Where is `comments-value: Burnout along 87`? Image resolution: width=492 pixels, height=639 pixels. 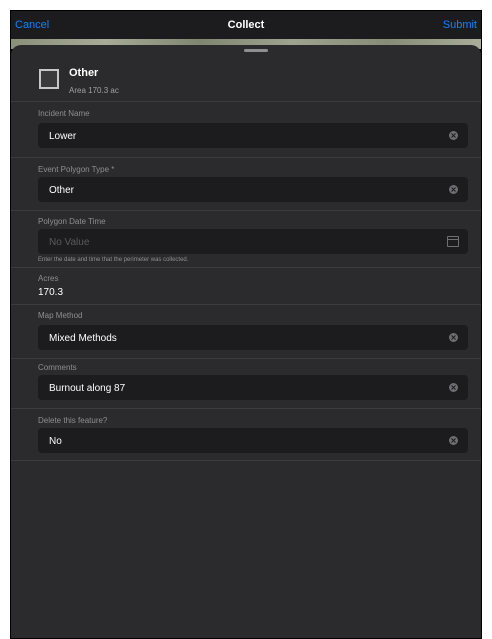
comments-value: Burnout along 87 is located at coordinates (87, 388).